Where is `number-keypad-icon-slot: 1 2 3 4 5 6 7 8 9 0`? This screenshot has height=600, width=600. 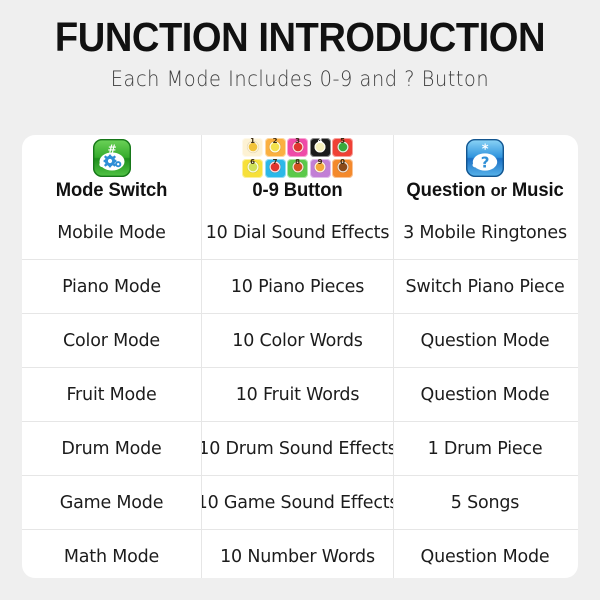
number-keypad-icon-slot: 1 2 3 4 5 6 7 8 9 0 is located at coordinates (297, 158).